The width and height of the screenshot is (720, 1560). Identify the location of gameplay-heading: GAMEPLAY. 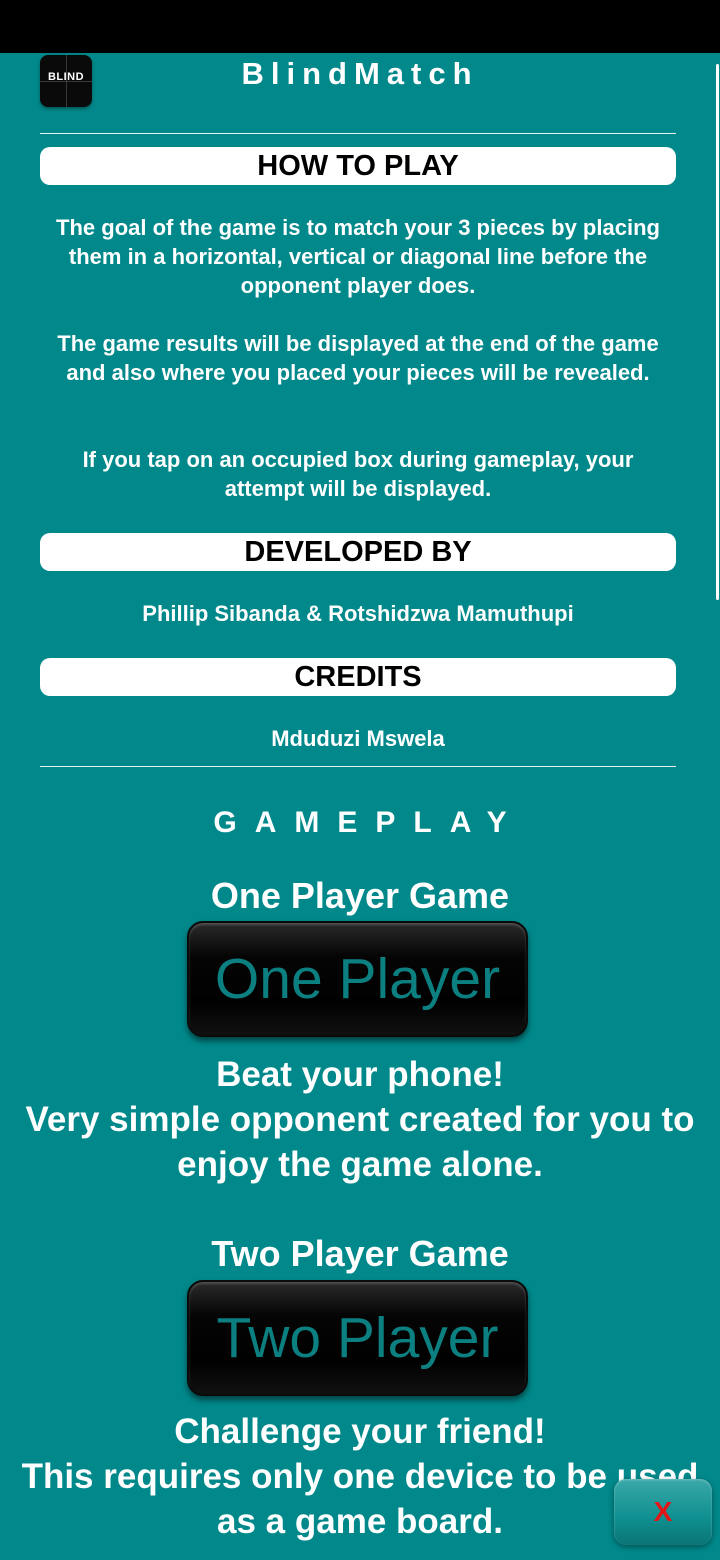
(369, 822).